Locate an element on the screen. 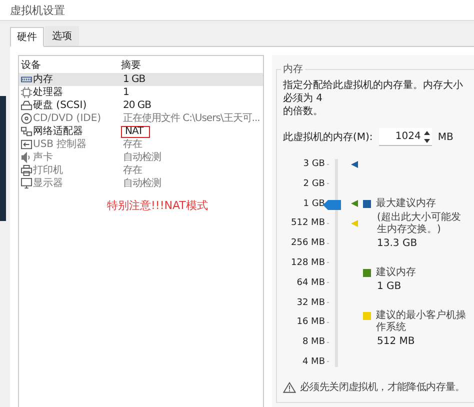 The height and width of the screenshot is (407, 474). cd-icon is located at coordinates (26, 118).